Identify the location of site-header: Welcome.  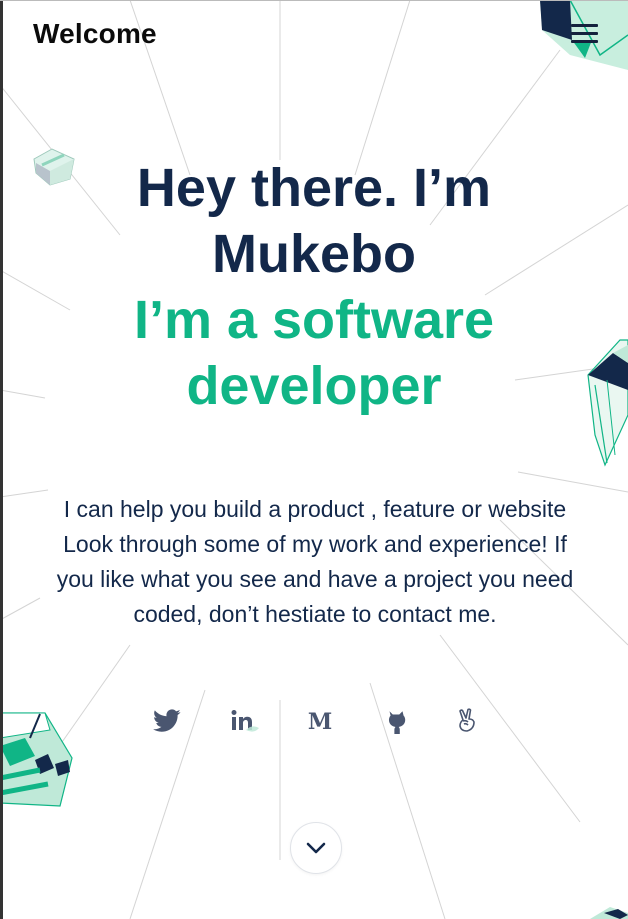
(314, 36).